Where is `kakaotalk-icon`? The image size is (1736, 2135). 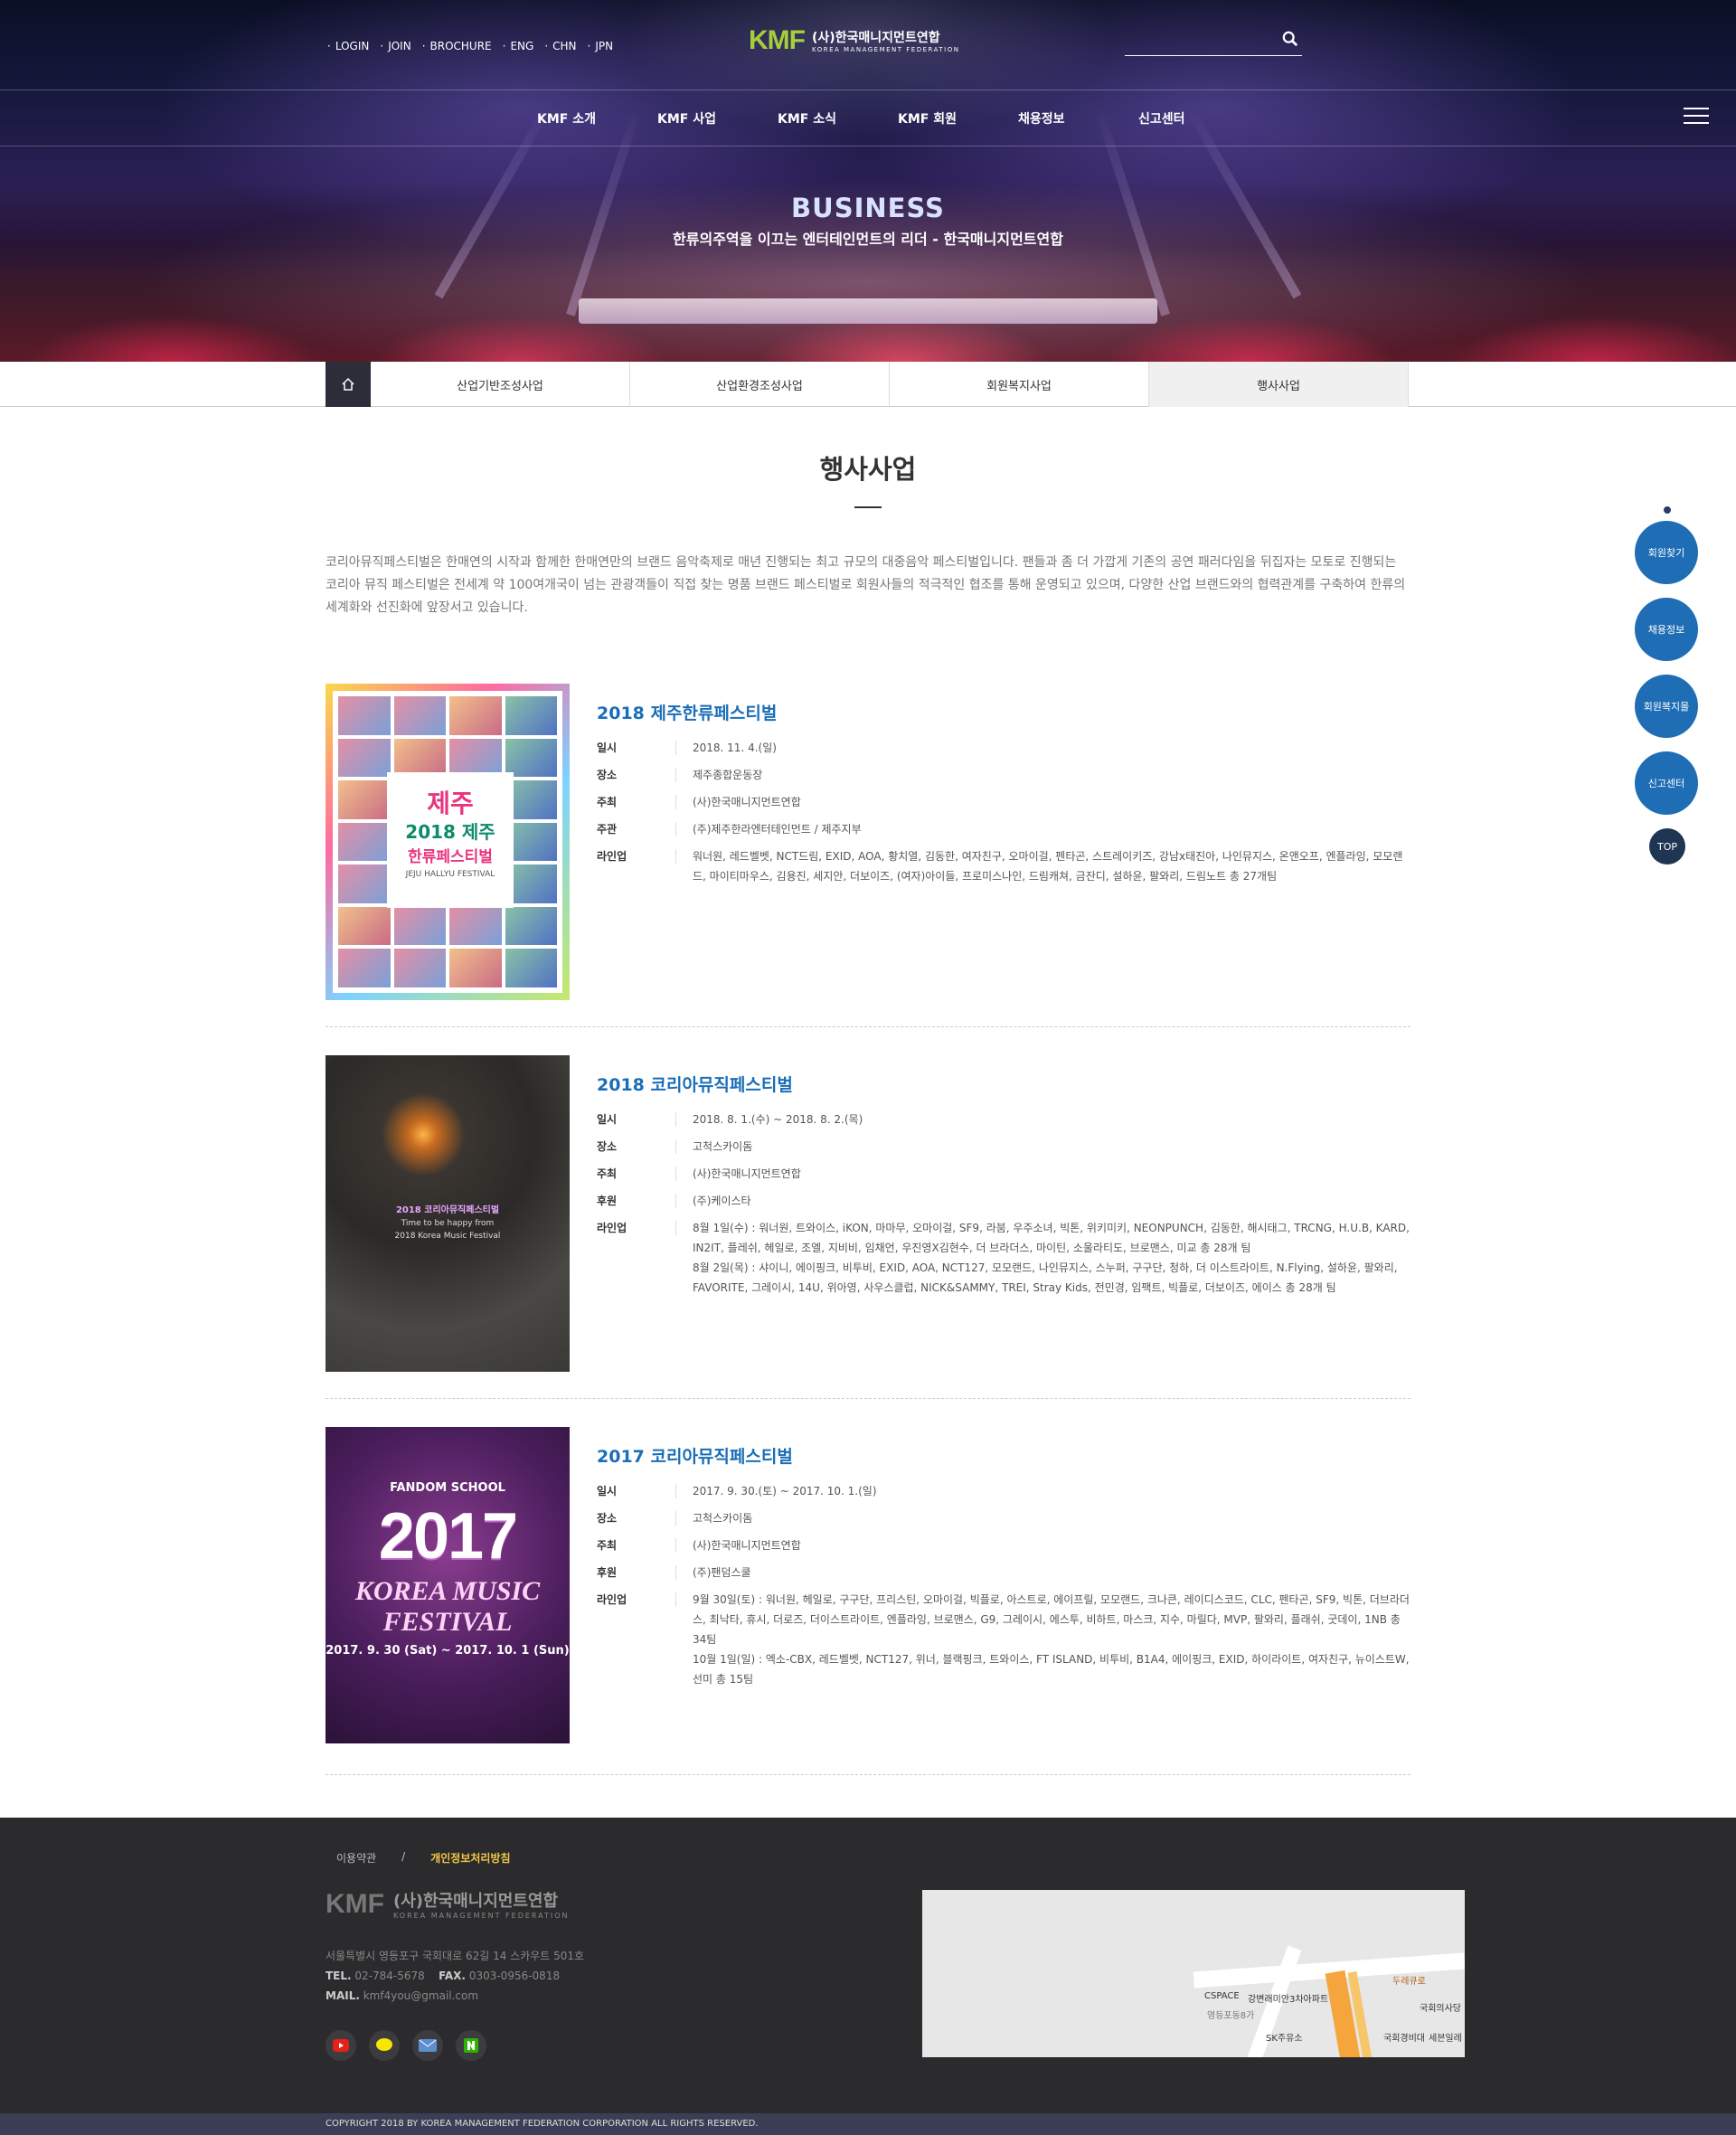
kakaotalk-icon is located at coordinates (384, 2045).